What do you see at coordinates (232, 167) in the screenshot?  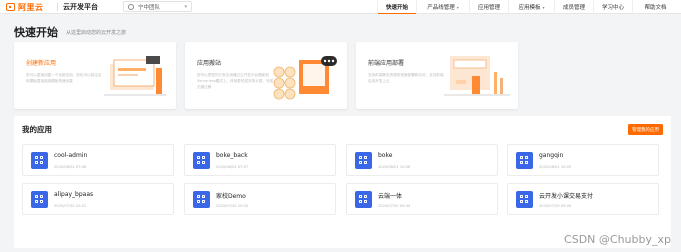 I see `app-date: 2020/08/01 07:07` at bounding box center [232, 167].